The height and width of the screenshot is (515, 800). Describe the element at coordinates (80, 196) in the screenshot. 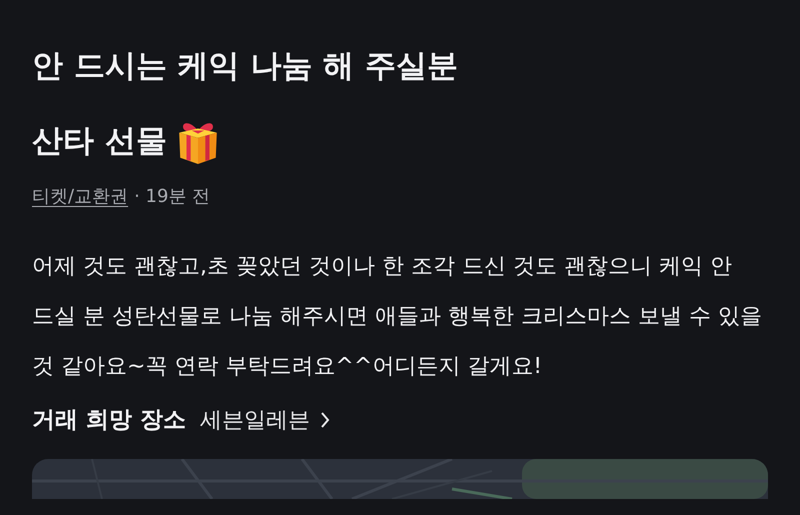

I see `category-link: 티켓/교환권` at that location.